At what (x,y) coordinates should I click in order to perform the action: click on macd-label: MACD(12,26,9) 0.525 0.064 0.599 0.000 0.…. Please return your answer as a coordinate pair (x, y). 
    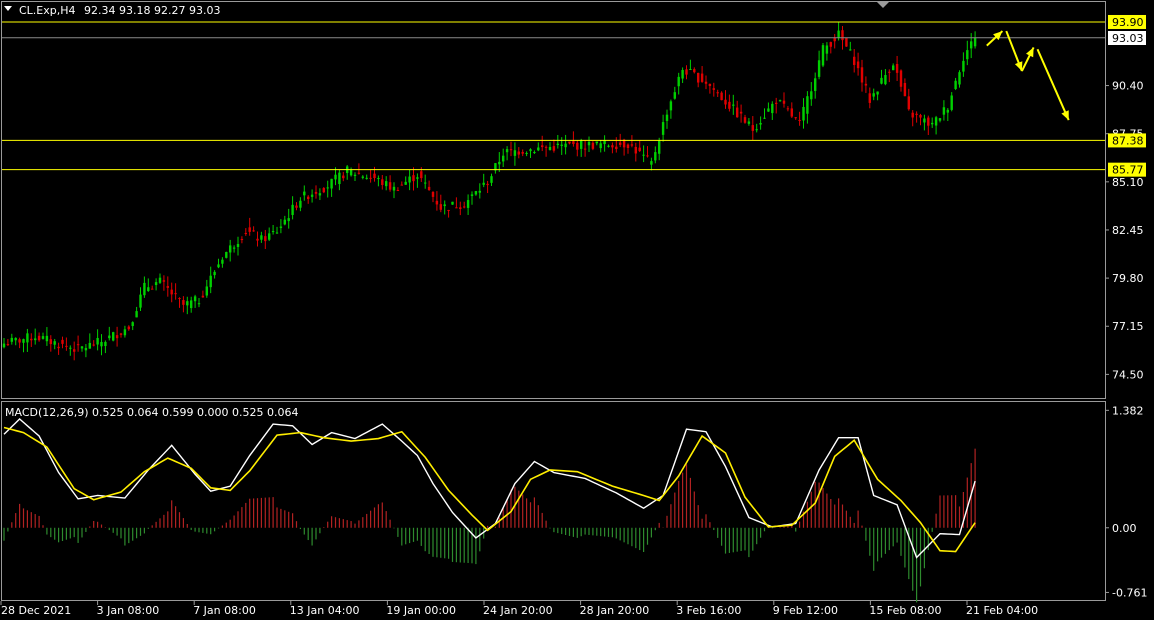
    Looking at the image, I should click on (151, 412).